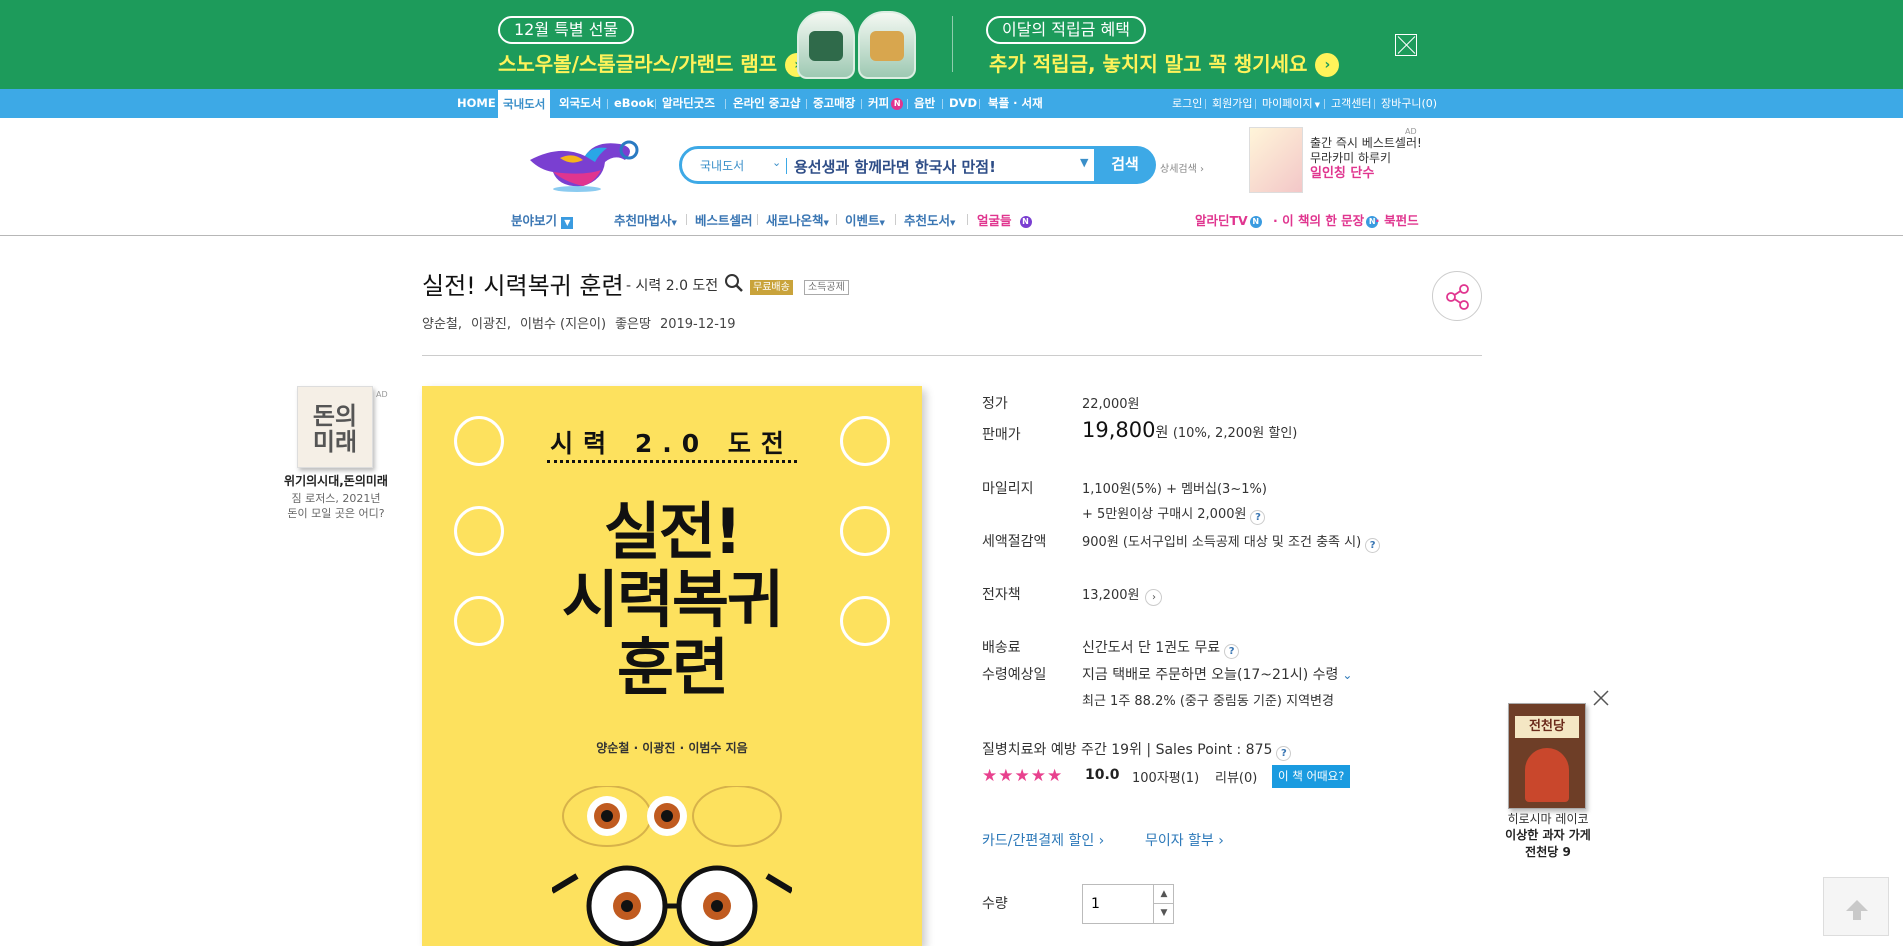 This screenshot has height=946, width=1903. Describe the element at coordinates (1165, 776) in the screenshot. I see `short-review-link: 100자평(1)` at that location.